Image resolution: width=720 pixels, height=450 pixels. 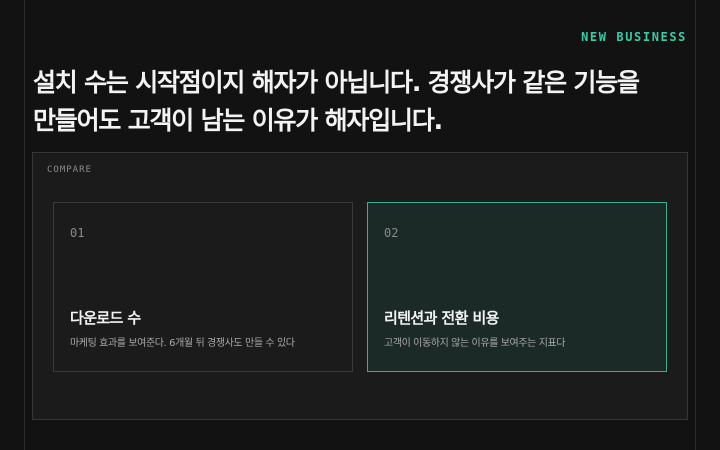 I want to click on right-frame-line, so click(x=695, y=225).